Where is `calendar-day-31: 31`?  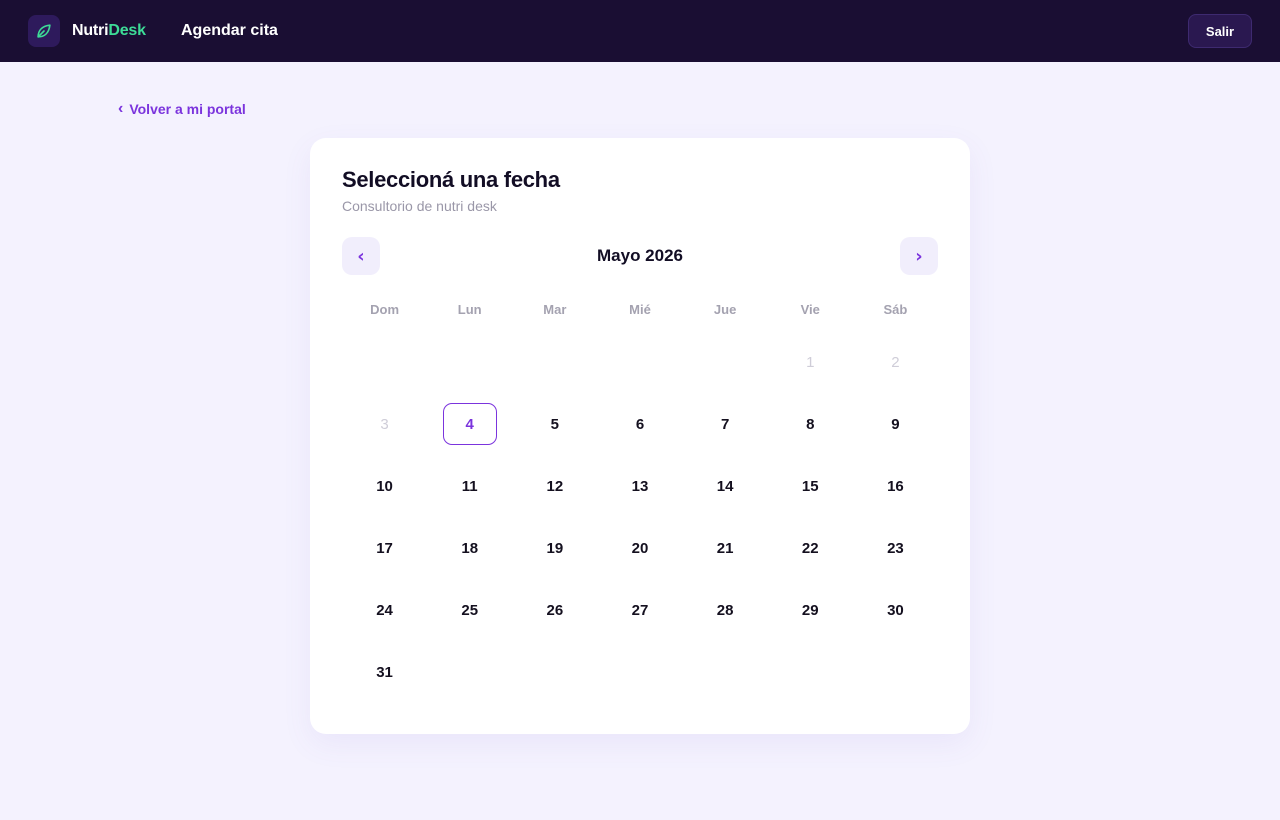
calendar-day-31: 31 is located at coordinates (385, 672).